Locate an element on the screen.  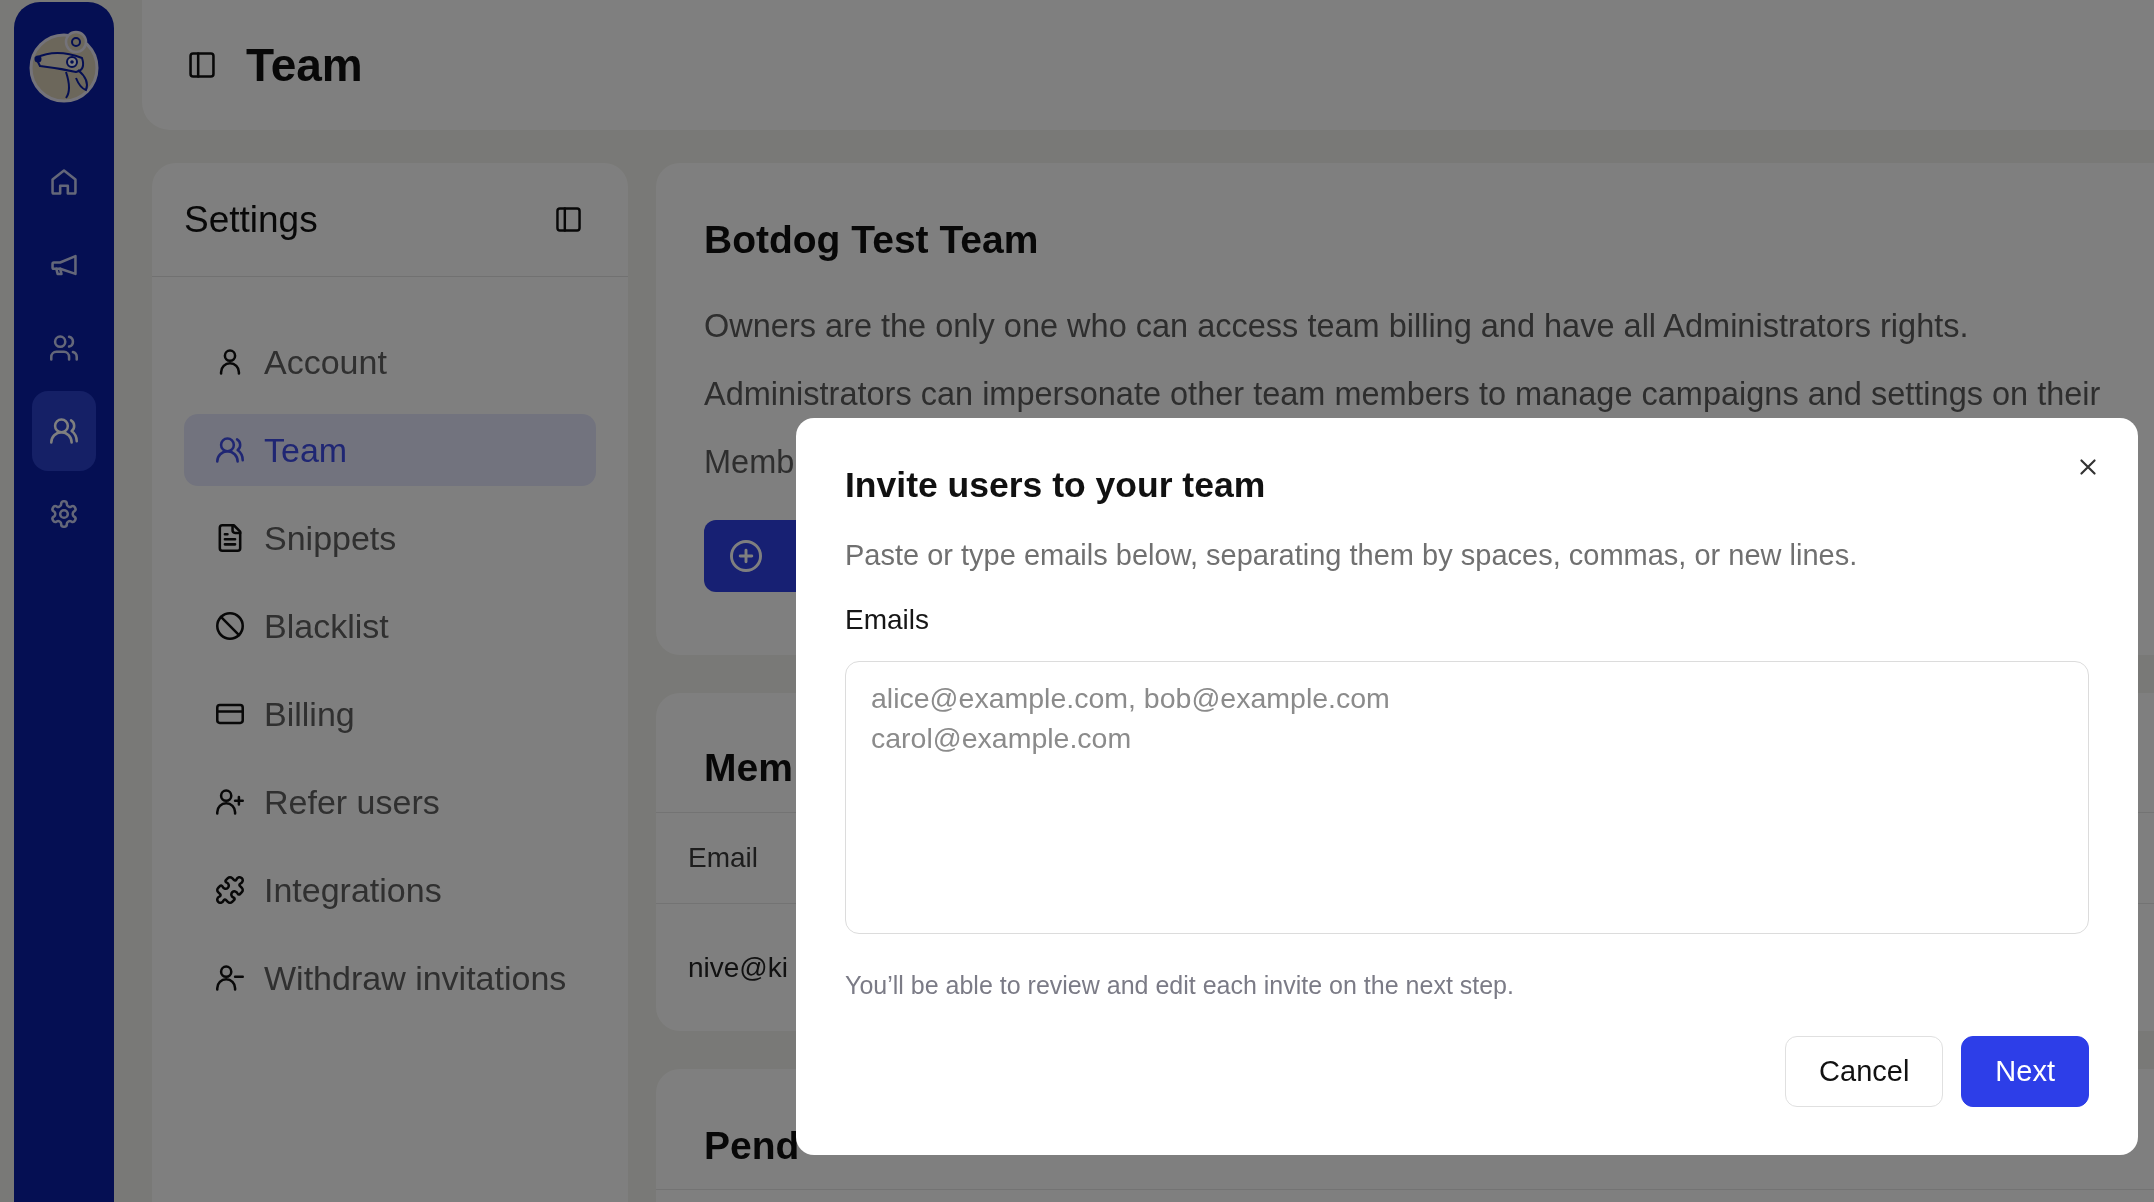
document-icon is located at coordinates (230, 538).